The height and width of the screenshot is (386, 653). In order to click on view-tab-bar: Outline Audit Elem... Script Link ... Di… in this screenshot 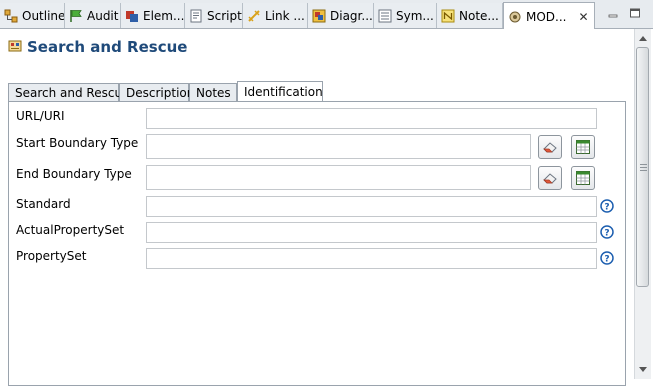, I will do `click(326, 15)`.